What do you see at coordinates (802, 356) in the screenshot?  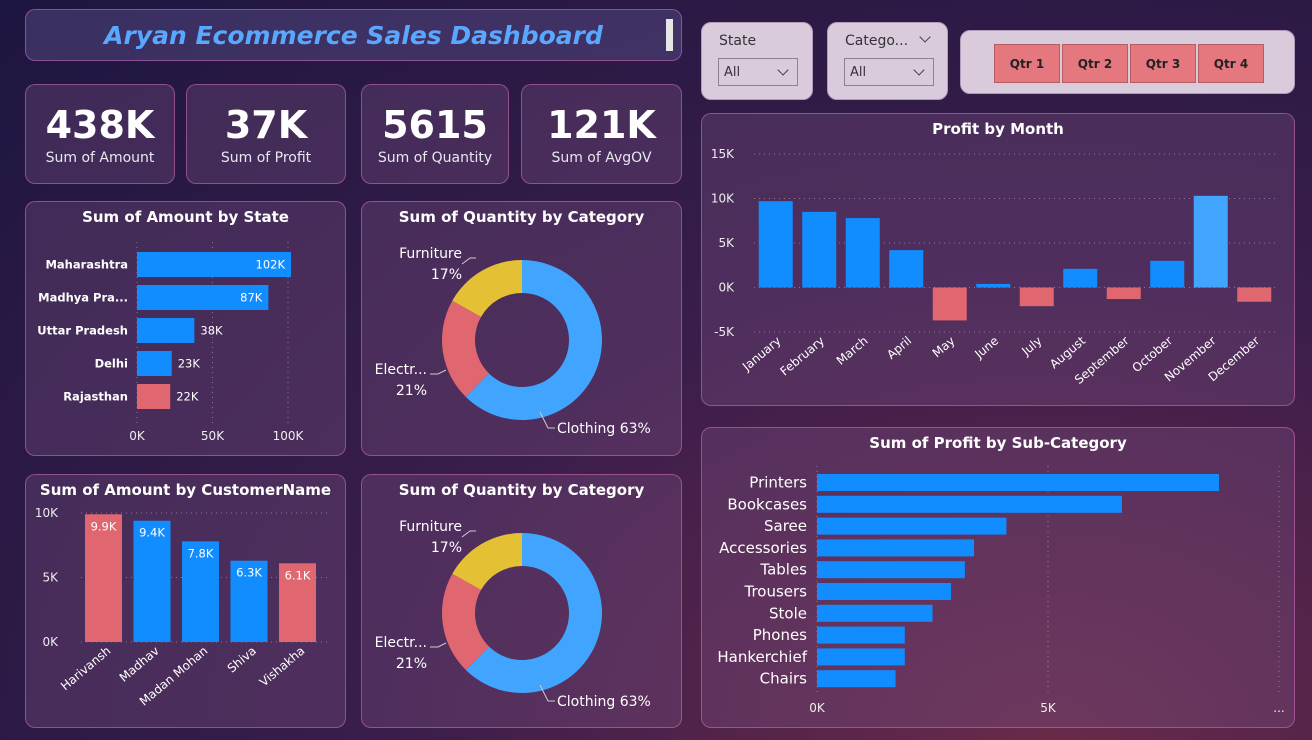 I see `month-label: February` at bounding box center [802, 356].